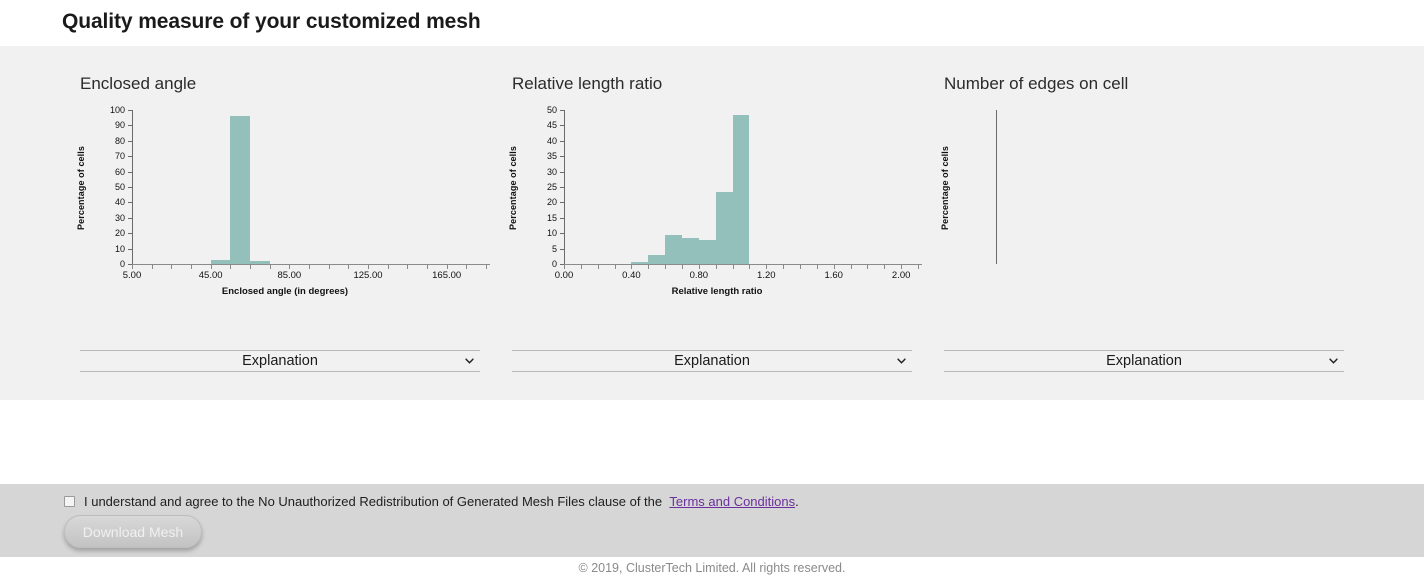 Image resolution: width=1424 pixels, height=578 pixels. What do you see at coordinates (551, 171) in the screenshot?
I see `y-tick-label: 30` at bounding box center [551, 171].